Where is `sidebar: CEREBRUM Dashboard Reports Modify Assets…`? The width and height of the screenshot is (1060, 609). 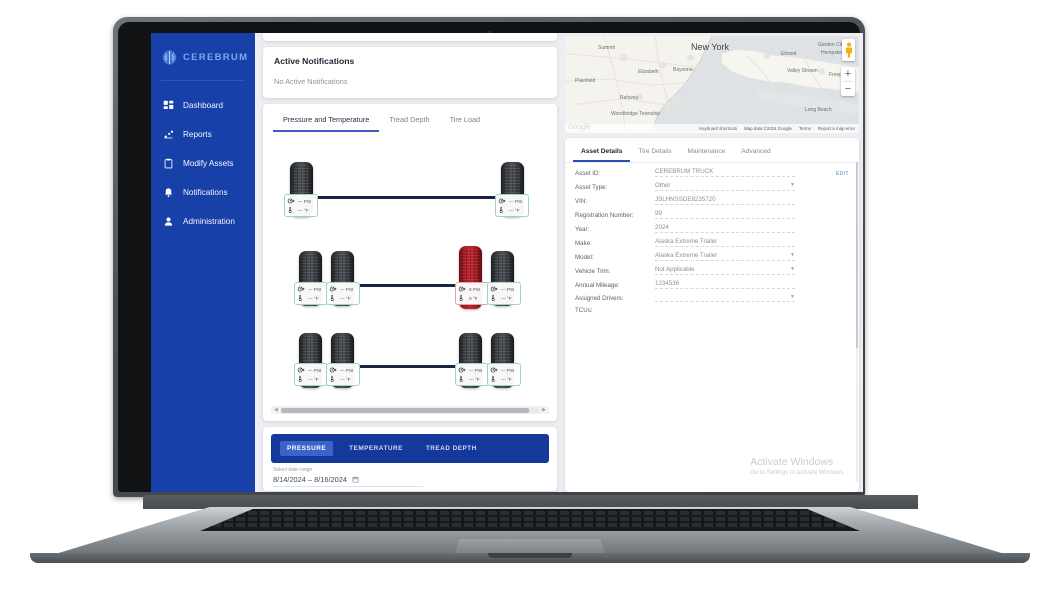
sidebar: CEREBRUM Dashboard Reports Modify Assets… is located at coordinates (203, 262).